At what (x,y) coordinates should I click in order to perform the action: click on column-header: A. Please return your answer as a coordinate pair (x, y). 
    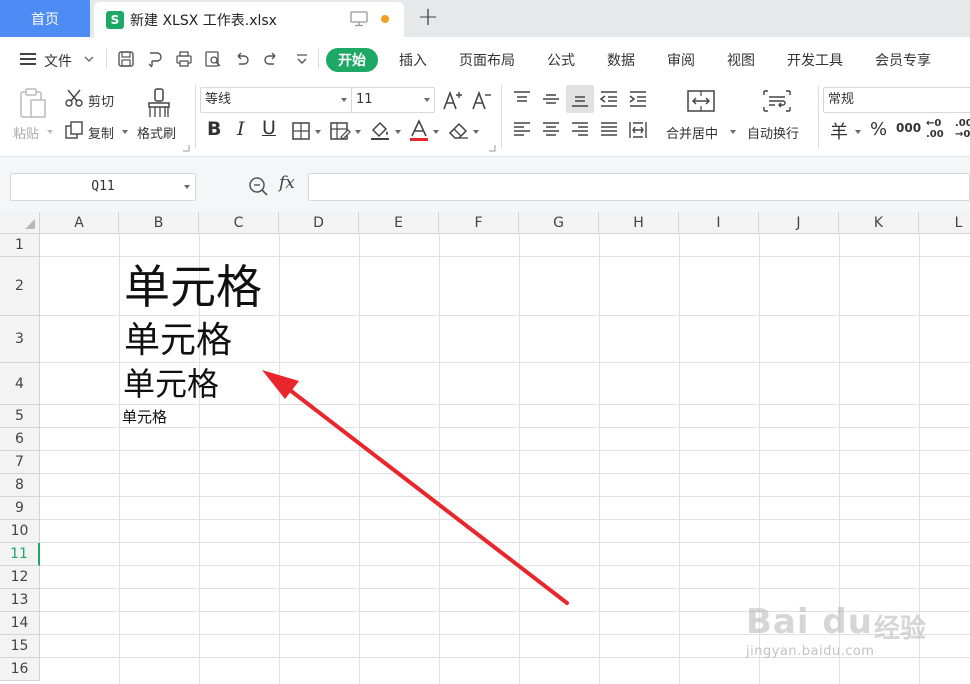
    Looking at the image, I should click on (79, 223).